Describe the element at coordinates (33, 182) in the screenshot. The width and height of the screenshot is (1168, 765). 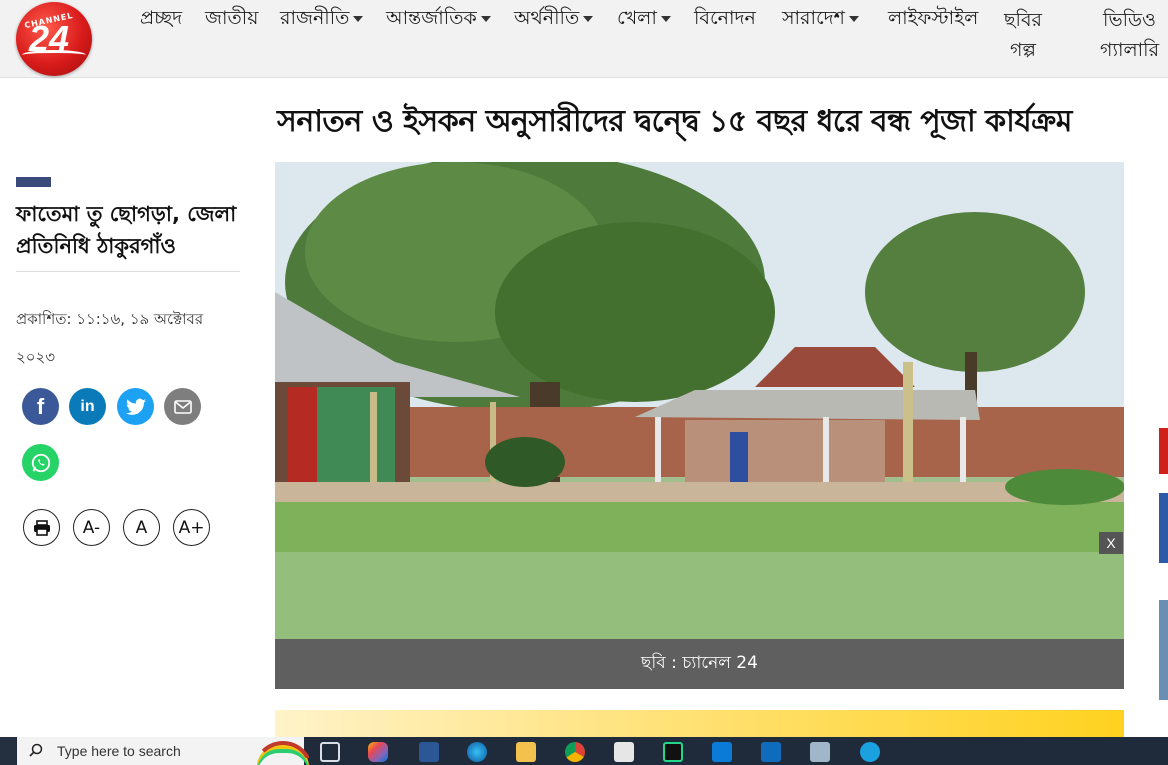
I see `author-accent-bar` at that location.